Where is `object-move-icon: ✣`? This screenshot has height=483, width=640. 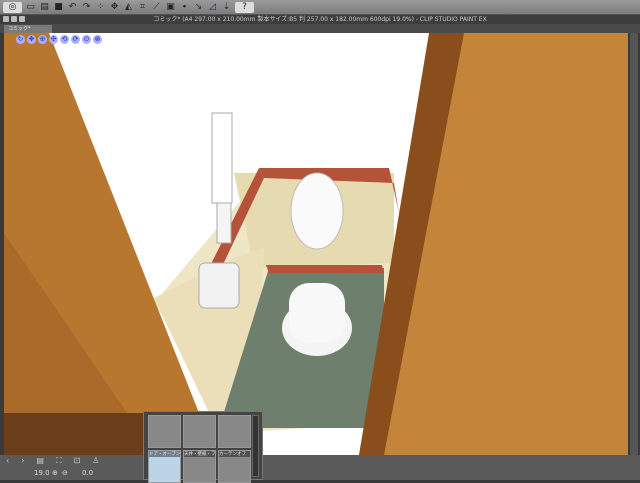 object-move-icon: ✣ is located at coordinates (53, 39).